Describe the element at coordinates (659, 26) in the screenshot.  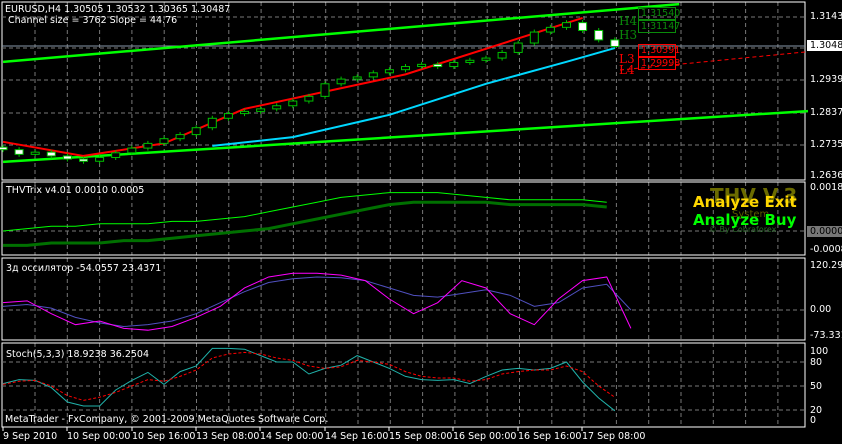
I see `level-box-h3: 1.31147` at that location.